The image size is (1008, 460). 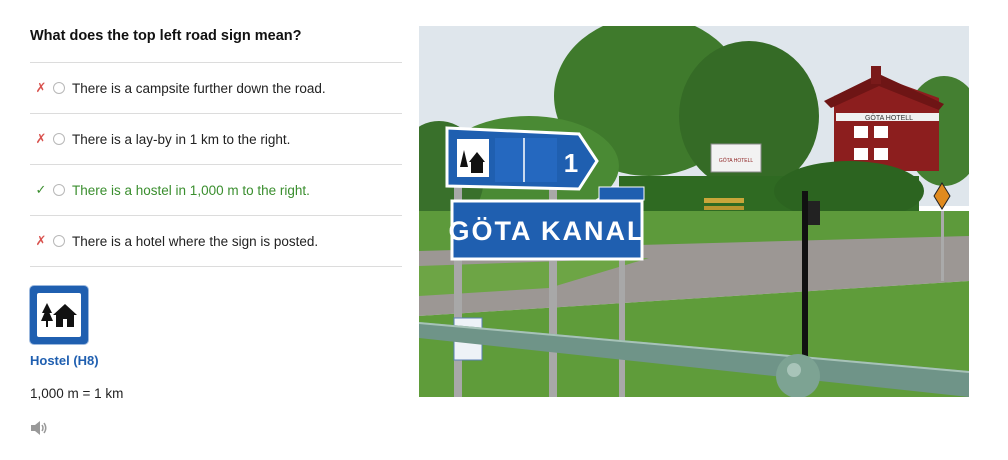 I want to click on answer-text: There is a lay-by in 1 km to the right., so click(x=181, y=139).